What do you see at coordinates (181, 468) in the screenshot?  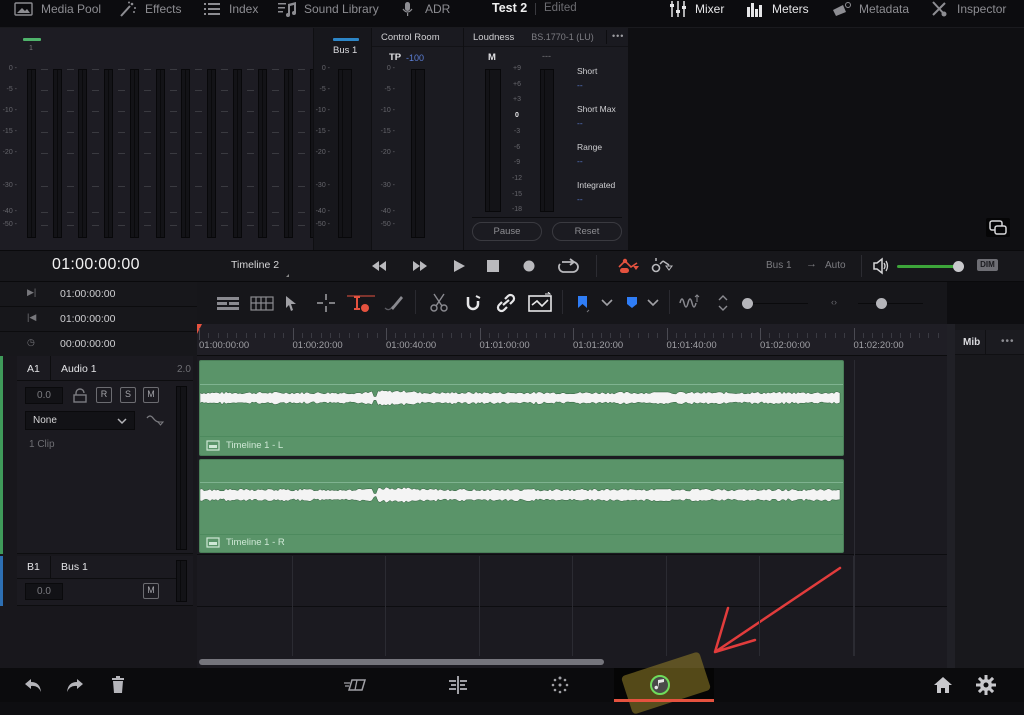 I see `track-a1-meter` at bounding box center [181, 468].